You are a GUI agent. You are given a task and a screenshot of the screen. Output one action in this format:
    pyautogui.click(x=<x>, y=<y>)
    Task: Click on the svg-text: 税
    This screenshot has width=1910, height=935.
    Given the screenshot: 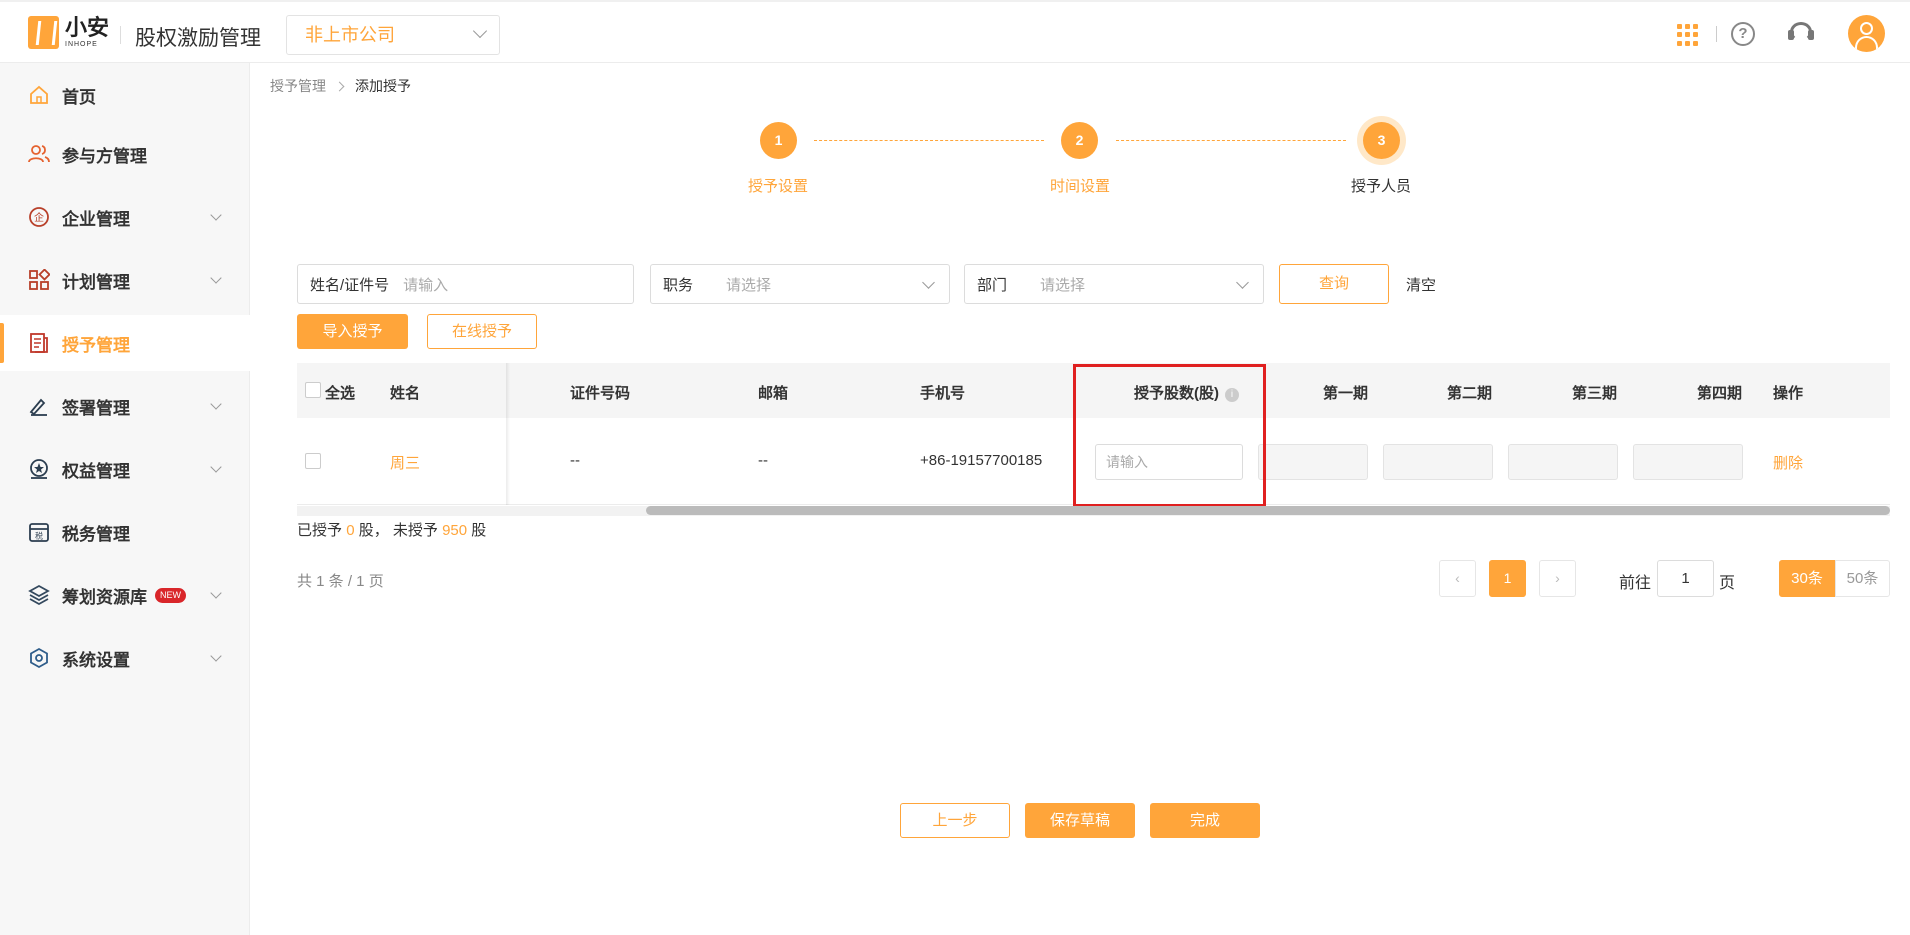 What is the action you would take?
    pyautogui.click(x=39, y=536)
    